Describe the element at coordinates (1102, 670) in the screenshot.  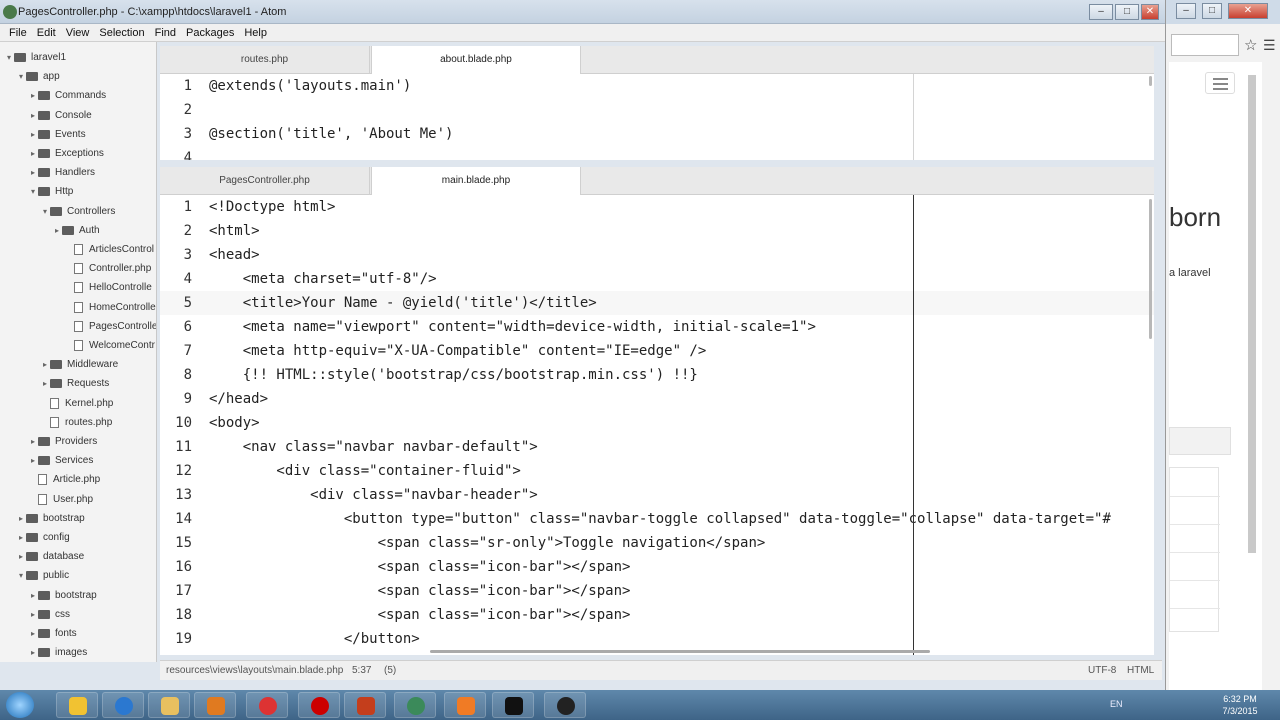
I see `status-encoding: UTF-8` at that location.